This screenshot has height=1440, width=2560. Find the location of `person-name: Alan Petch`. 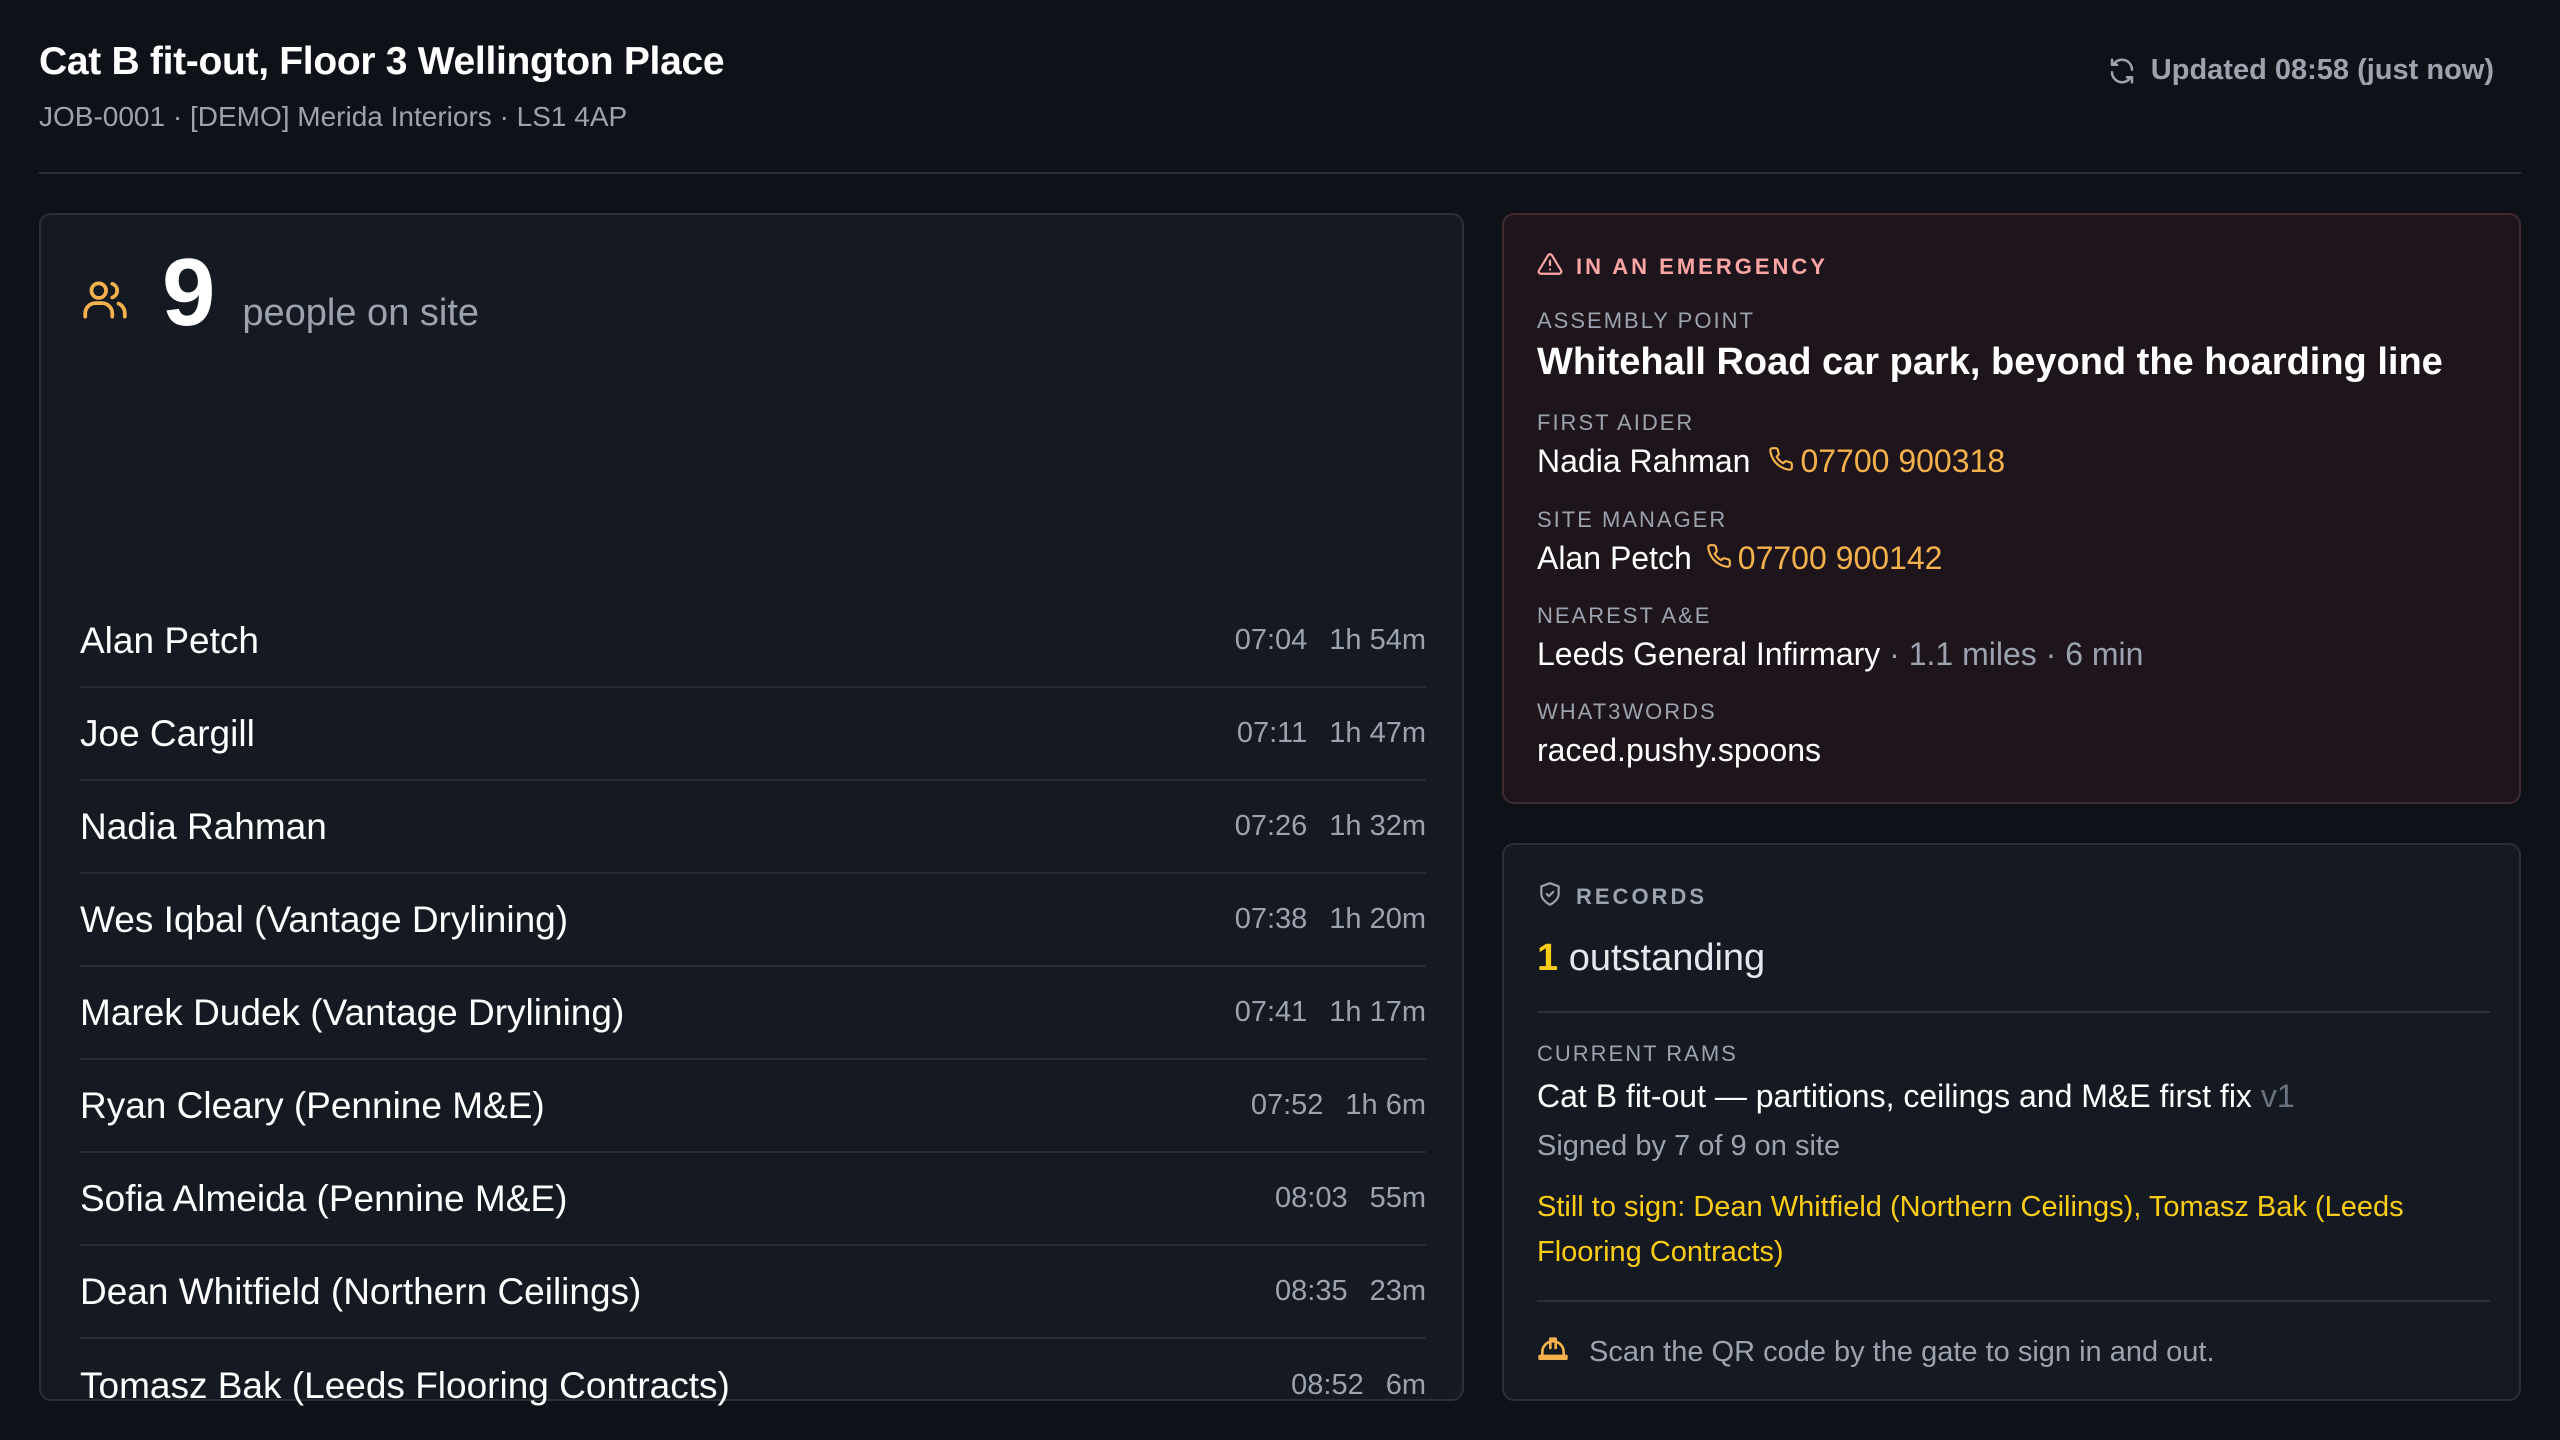

person-name: Alan Petch is located at coordinates (169, 640).